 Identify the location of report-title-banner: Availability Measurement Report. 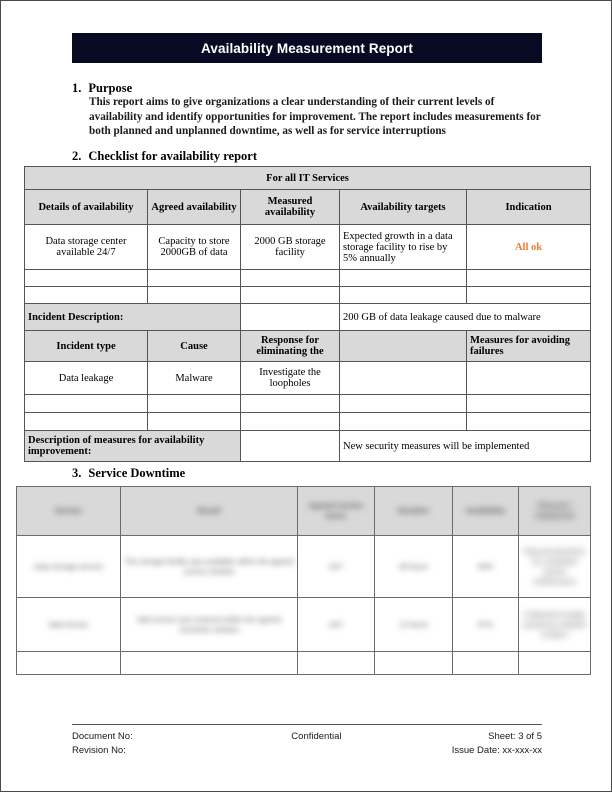
(307, 48).